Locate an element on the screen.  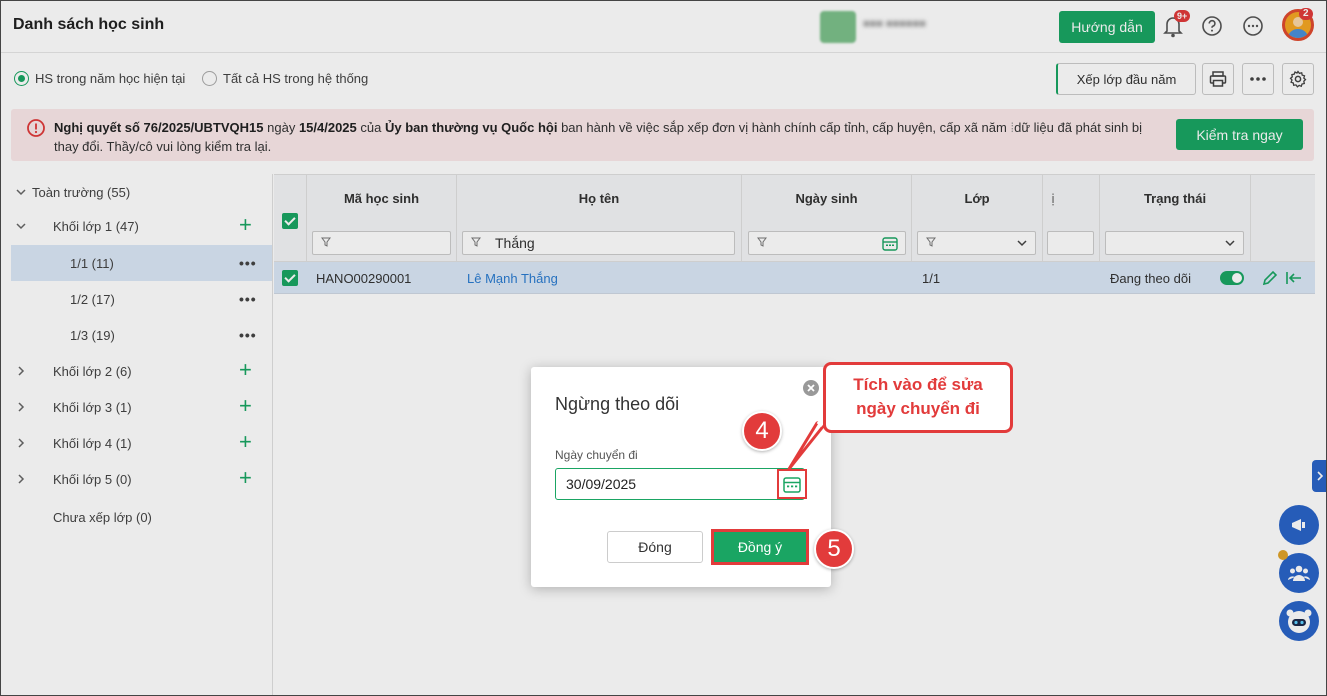
callout-line-2: ngày chuyển đi is located at coordinates (918, 408).